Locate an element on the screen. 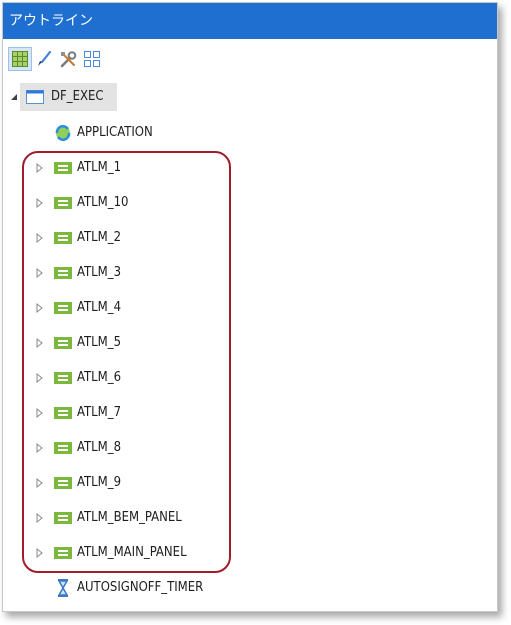 The height and width of the screenshot is (625, 511). window-icon is located at coordinates (35, 97).